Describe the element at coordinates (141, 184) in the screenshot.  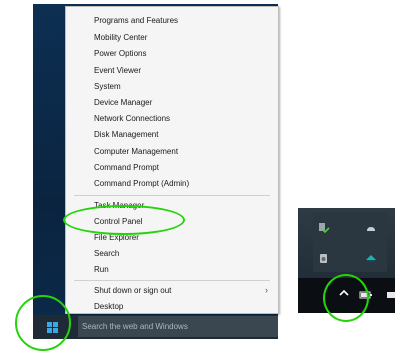
I see `menu-item-command-prompt-admin: Command Prompt (Admin)` at that location.